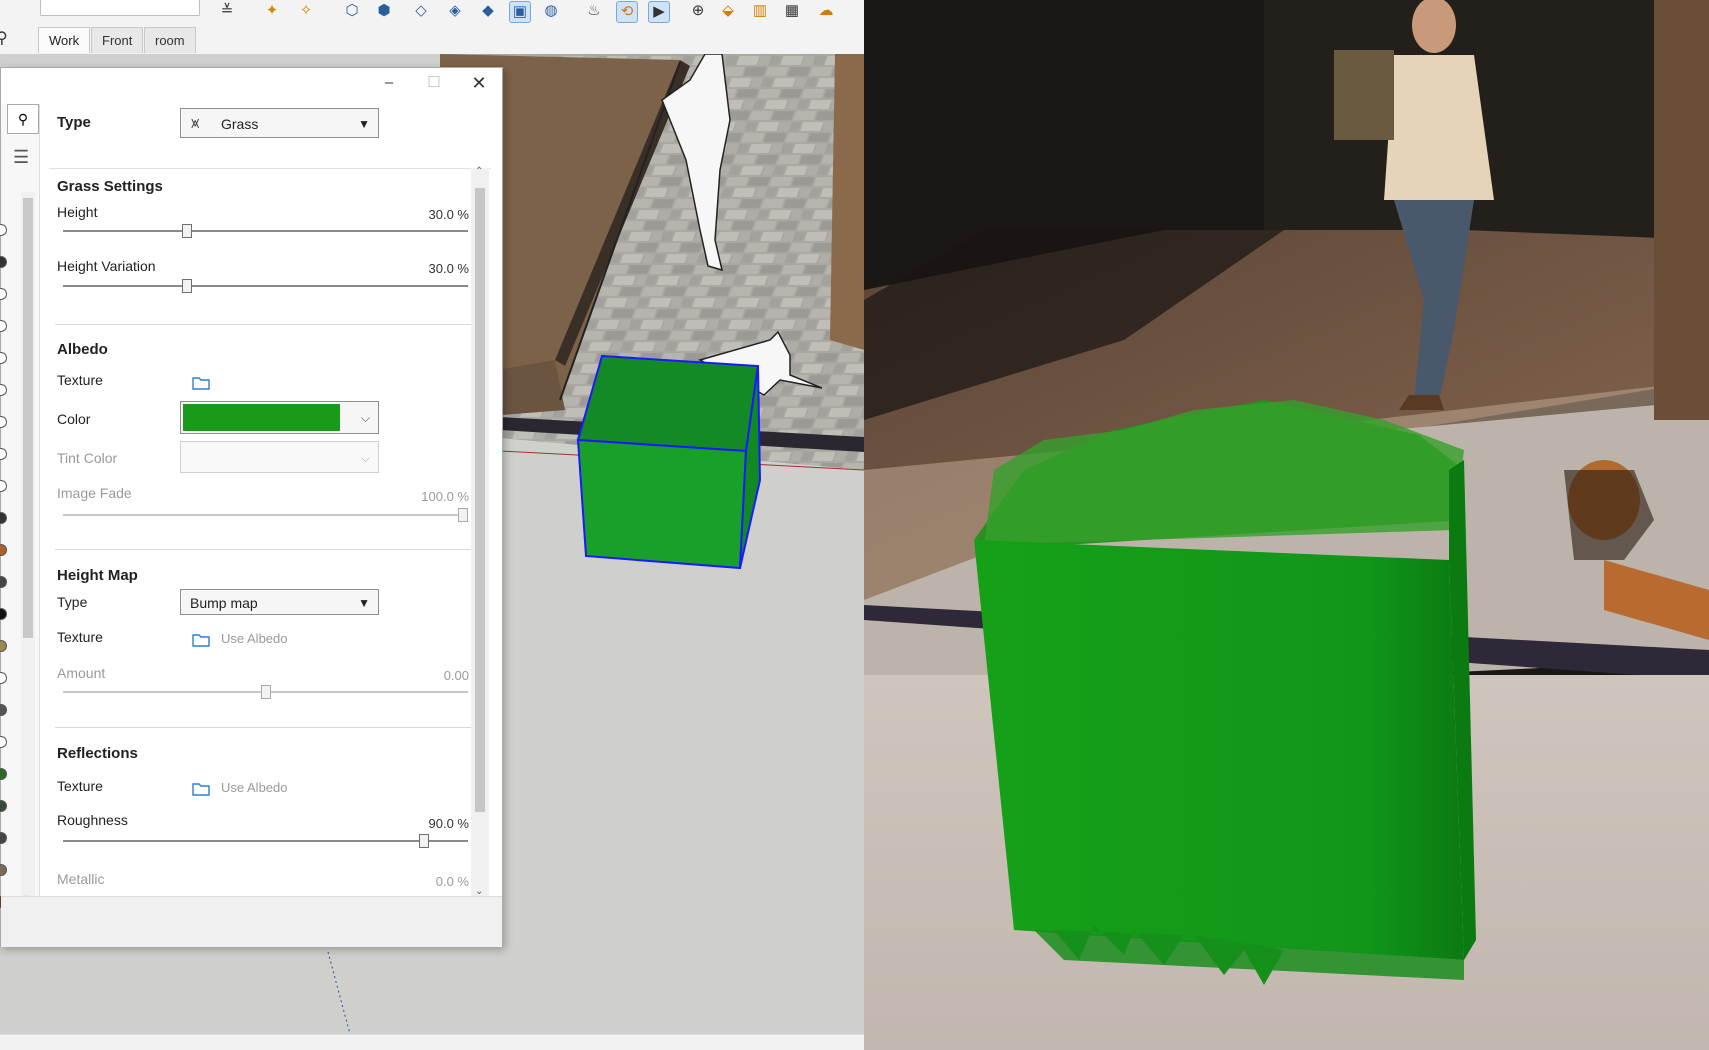  What do you see at coordinates (551, 11) in the screenshot?
I see `view-bottom-icon: ◍` at bounding box center [551, 11].